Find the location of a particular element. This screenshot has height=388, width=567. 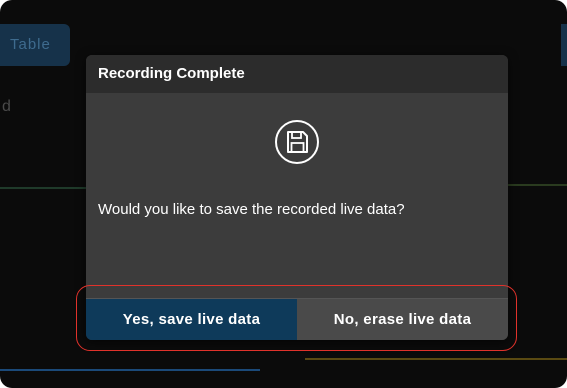

background-label: d is located at coordinates (6, 106).